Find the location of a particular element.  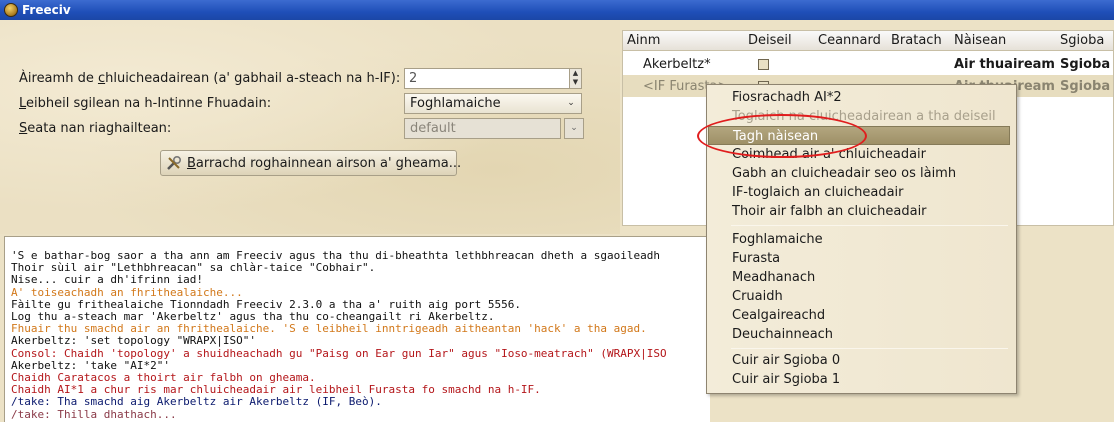

column-header-team: Sgioba is located at coordinates (1084, 40).